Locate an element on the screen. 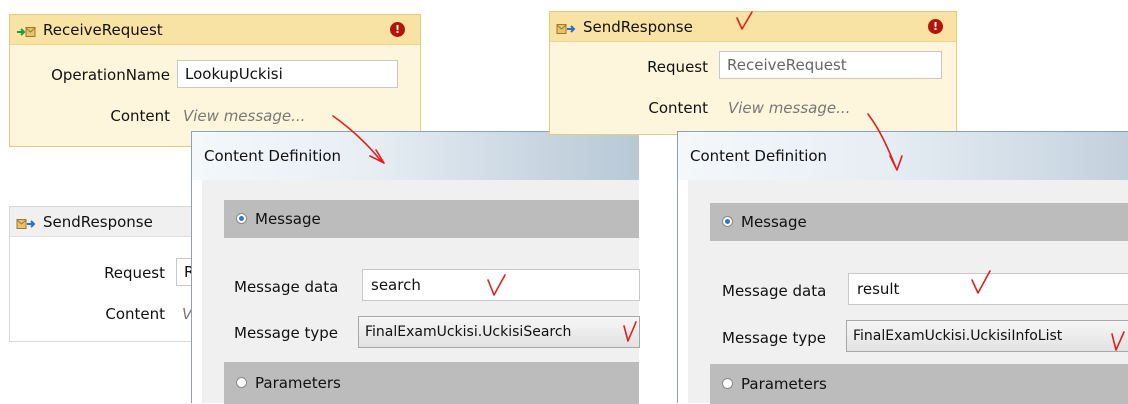  content-label-right: Content is located at coordinates (678, 108).